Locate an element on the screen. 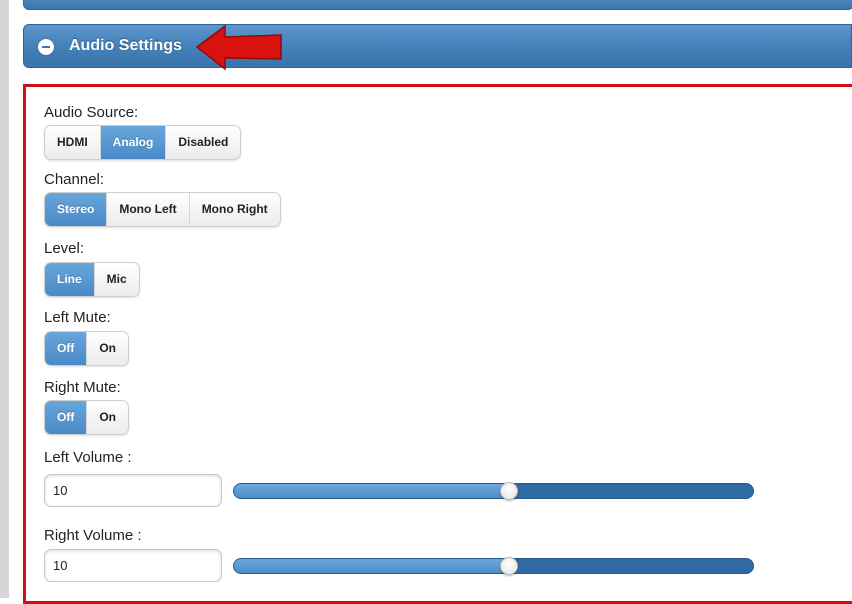  audio-source-label: Audio Source: is located at coordinates (91, 112).